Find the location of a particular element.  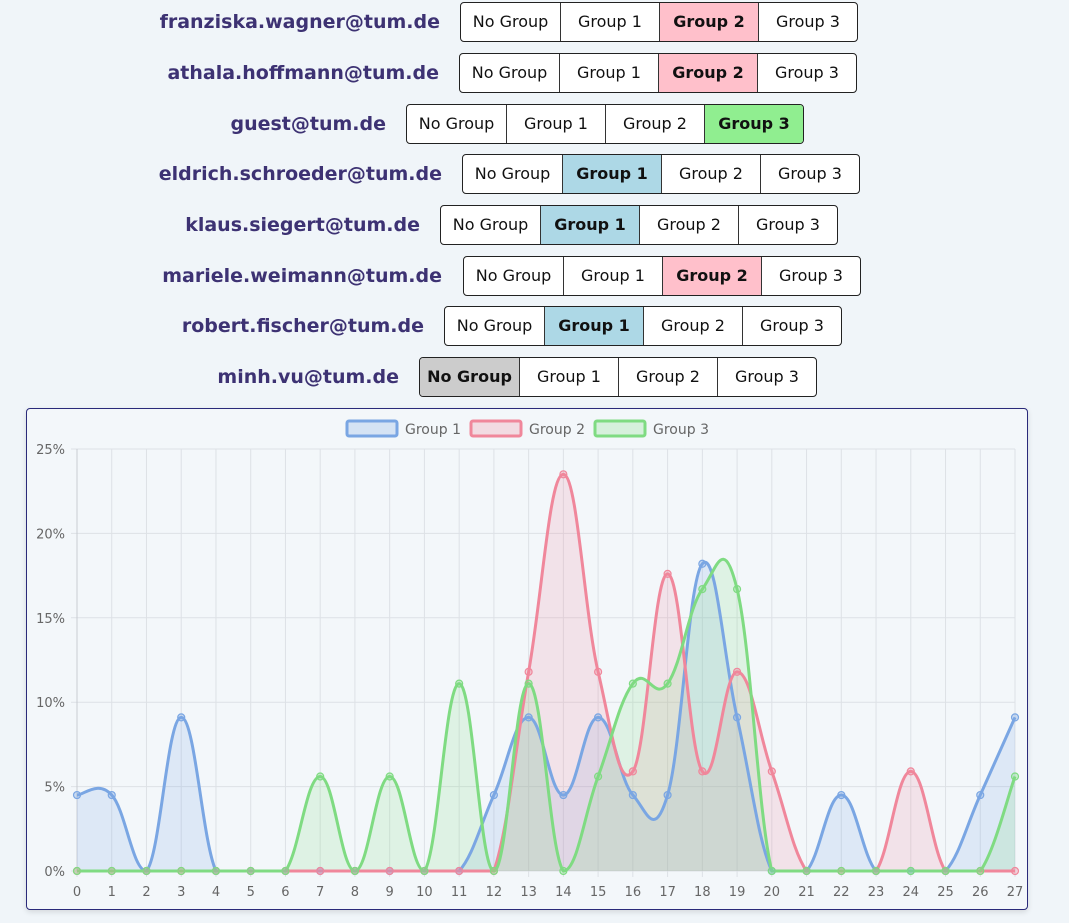

x-tick-label: 26 is located at coordinates (980, 892).